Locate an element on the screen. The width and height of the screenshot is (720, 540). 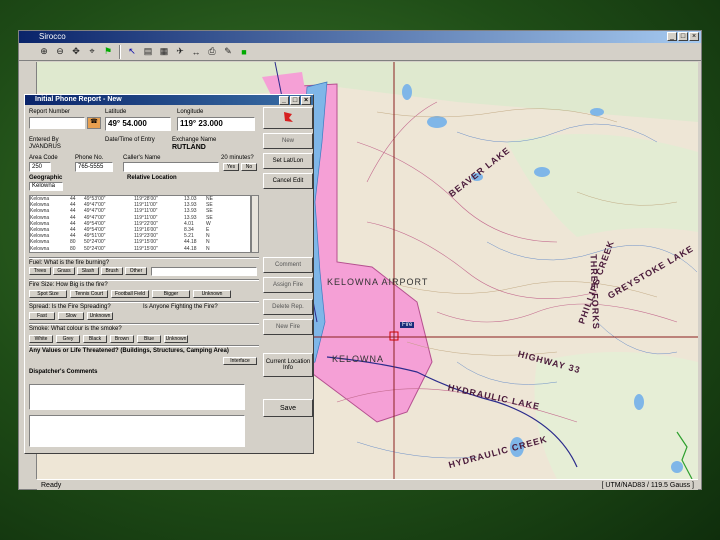
relative-location-label: Relative Location is located at coordinates (152, 178).